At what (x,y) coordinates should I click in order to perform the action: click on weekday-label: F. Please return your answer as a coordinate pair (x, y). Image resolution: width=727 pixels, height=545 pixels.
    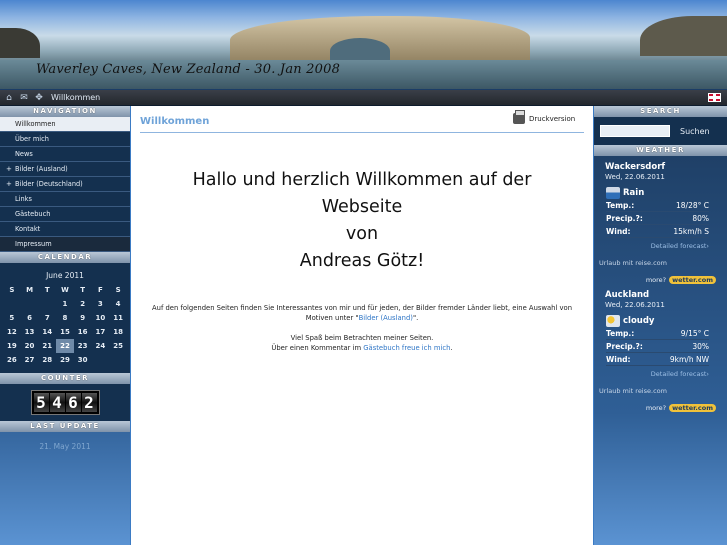
    Looking at the image, I should click on (100, 290).